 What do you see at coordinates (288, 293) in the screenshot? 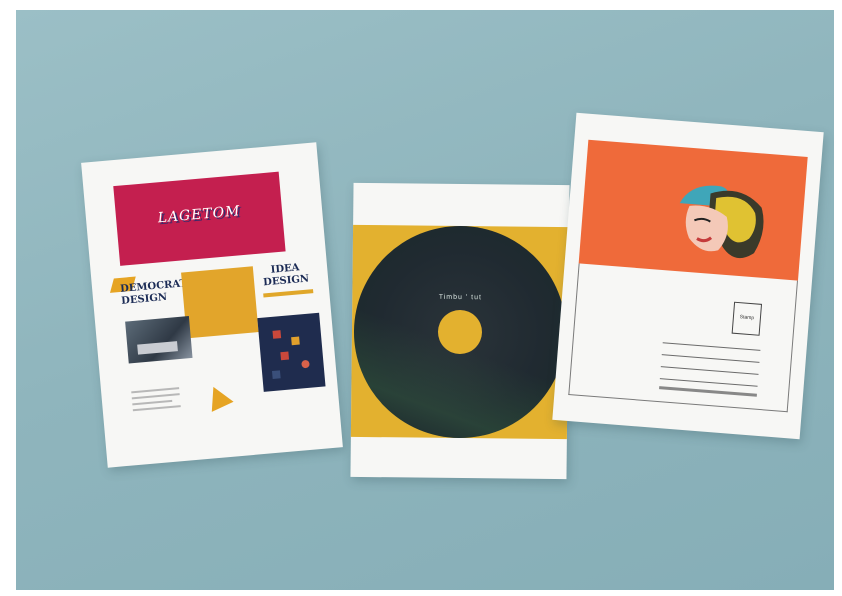
I see `brochure-accent-bar` at bounding box center [288, 293].